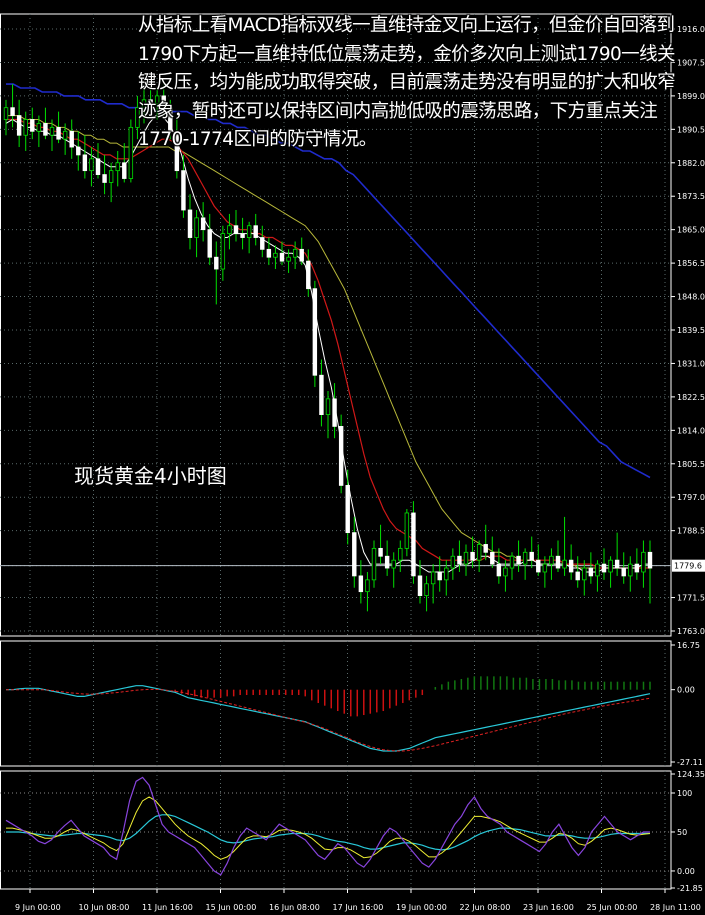  What do you see at coordinates (167, 907) in the screenshot?
I see `xtick-label: 11 Jun 16:00` at bounding box center [167, 907].